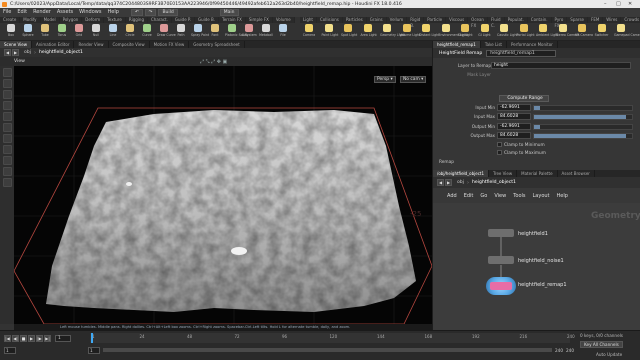  I want to click on shelf-tab-fluid-c: Fluid C., so click(496, 22).